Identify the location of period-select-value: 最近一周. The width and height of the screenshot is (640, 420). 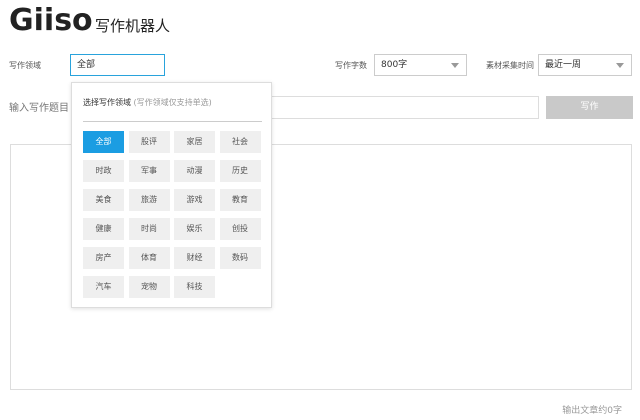
(563, 65).